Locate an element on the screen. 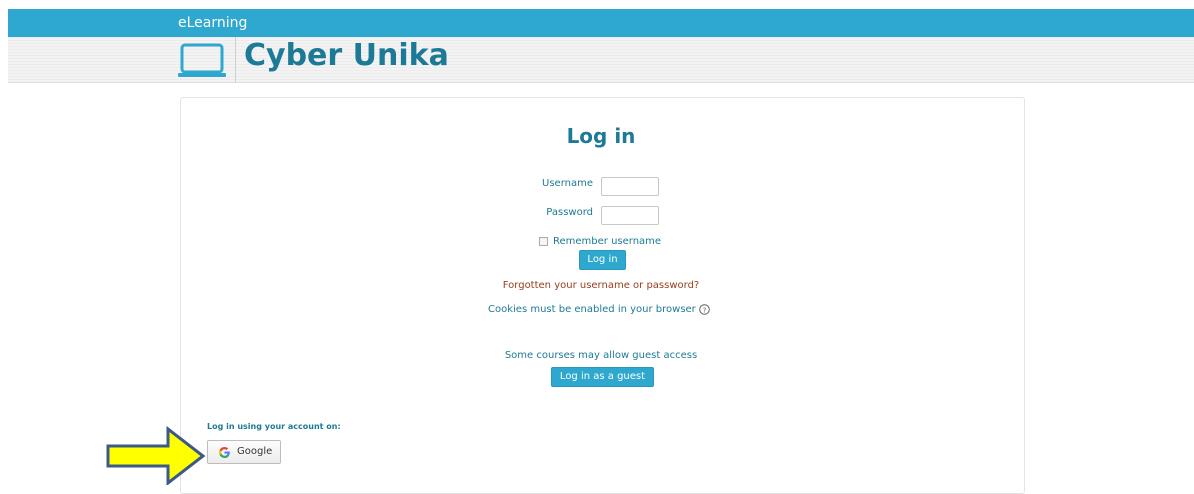 The width and height of the screenshot is (1194, 494). google-login-button: Google is located at coordinates (244, 452).